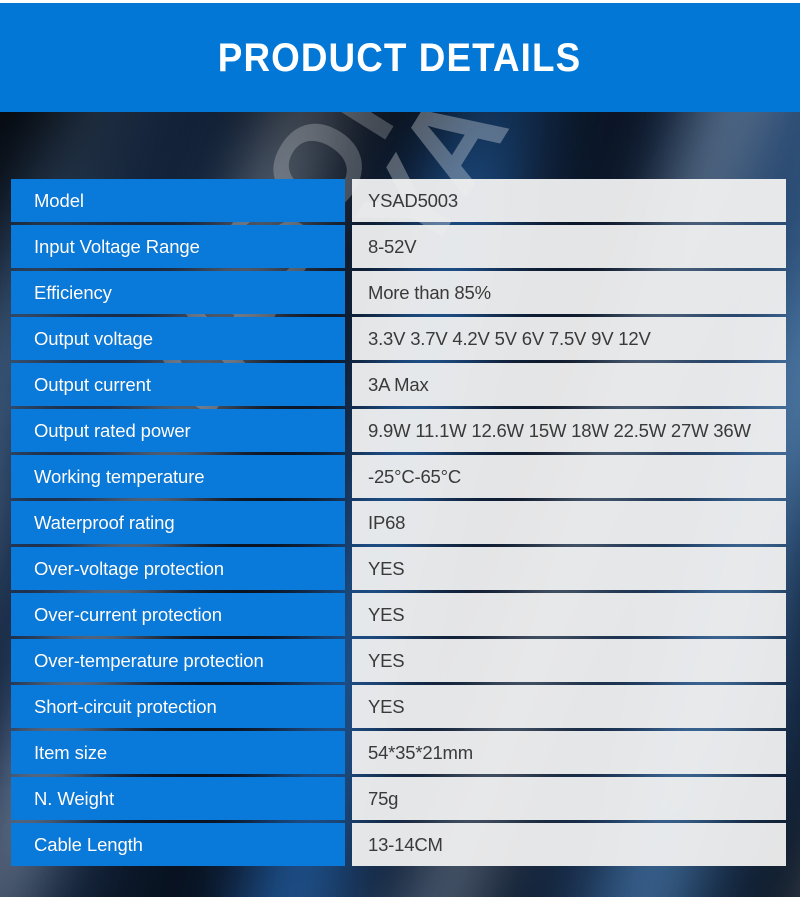  I want to click on spec-value: 13-14CM, so click(569, 844).